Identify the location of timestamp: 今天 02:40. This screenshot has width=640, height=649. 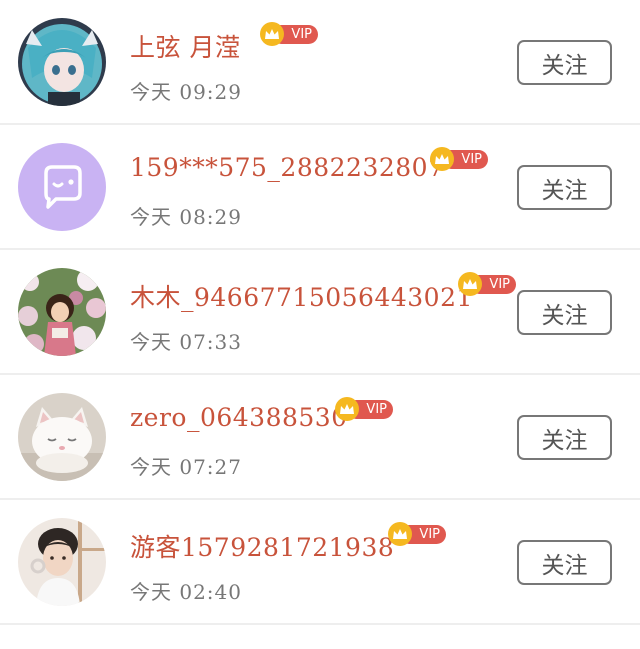
(186, 592).